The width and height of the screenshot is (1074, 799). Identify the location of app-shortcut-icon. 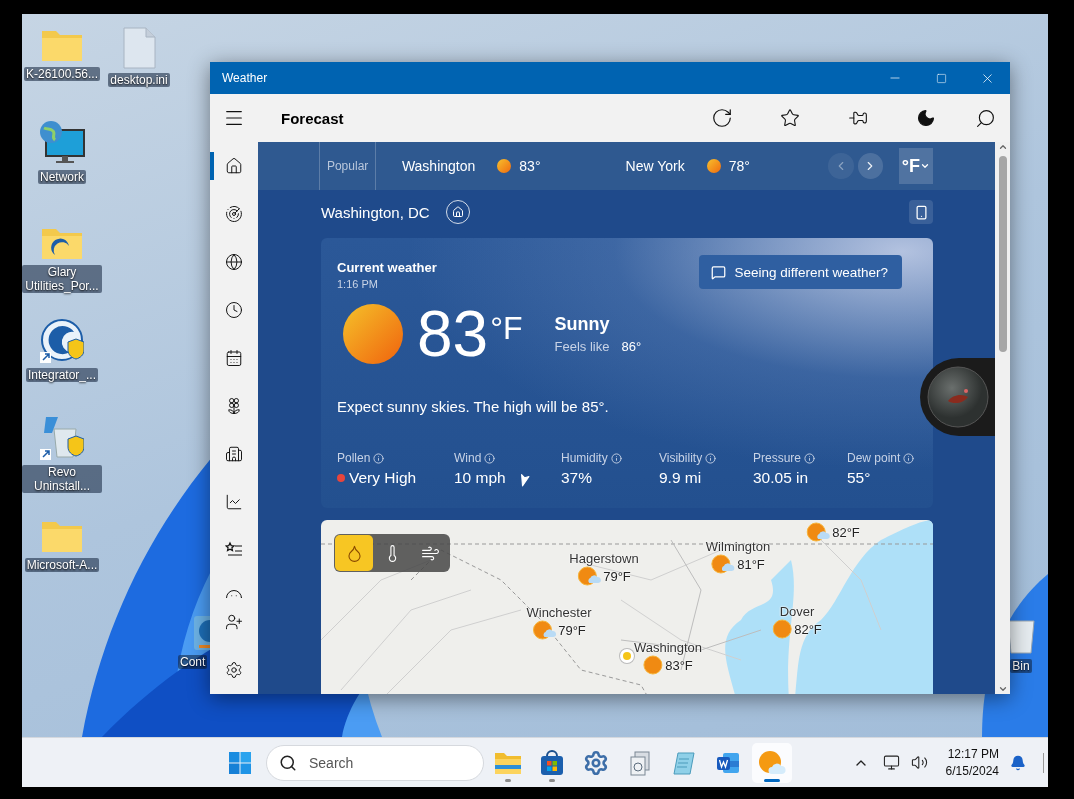
(62, 341).